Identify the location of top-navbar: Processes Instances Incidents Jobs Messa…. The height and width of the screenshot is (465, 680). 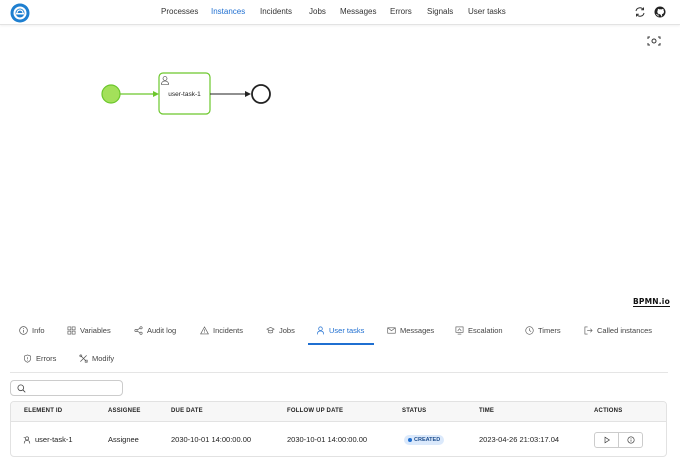
(340, 12).